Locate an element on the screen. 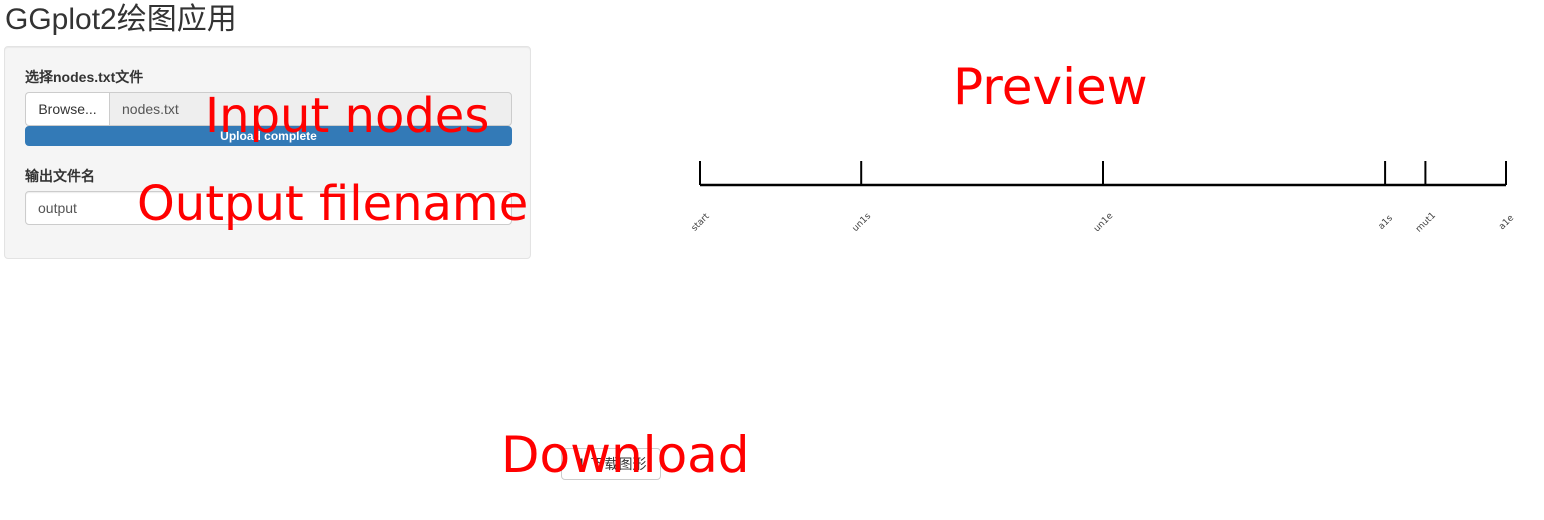 The image size is (1544, 520). timeline-tick-label: start is located at coordinates (701, 222).